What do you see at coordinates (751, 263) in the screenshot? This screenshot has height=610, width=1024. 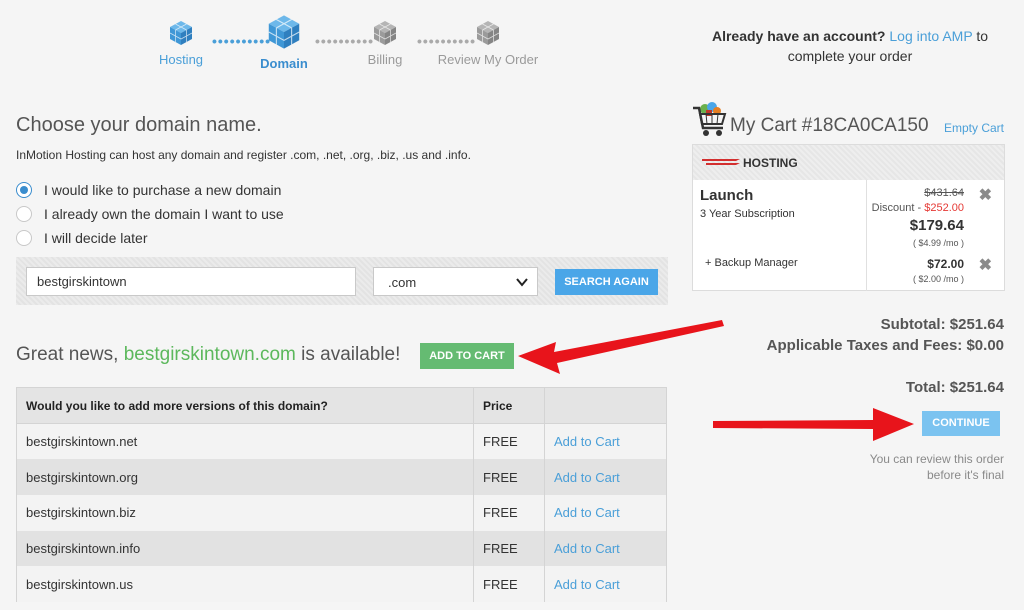 I see `addon-name: + Backup Manager` at bounding box center [751, 263].